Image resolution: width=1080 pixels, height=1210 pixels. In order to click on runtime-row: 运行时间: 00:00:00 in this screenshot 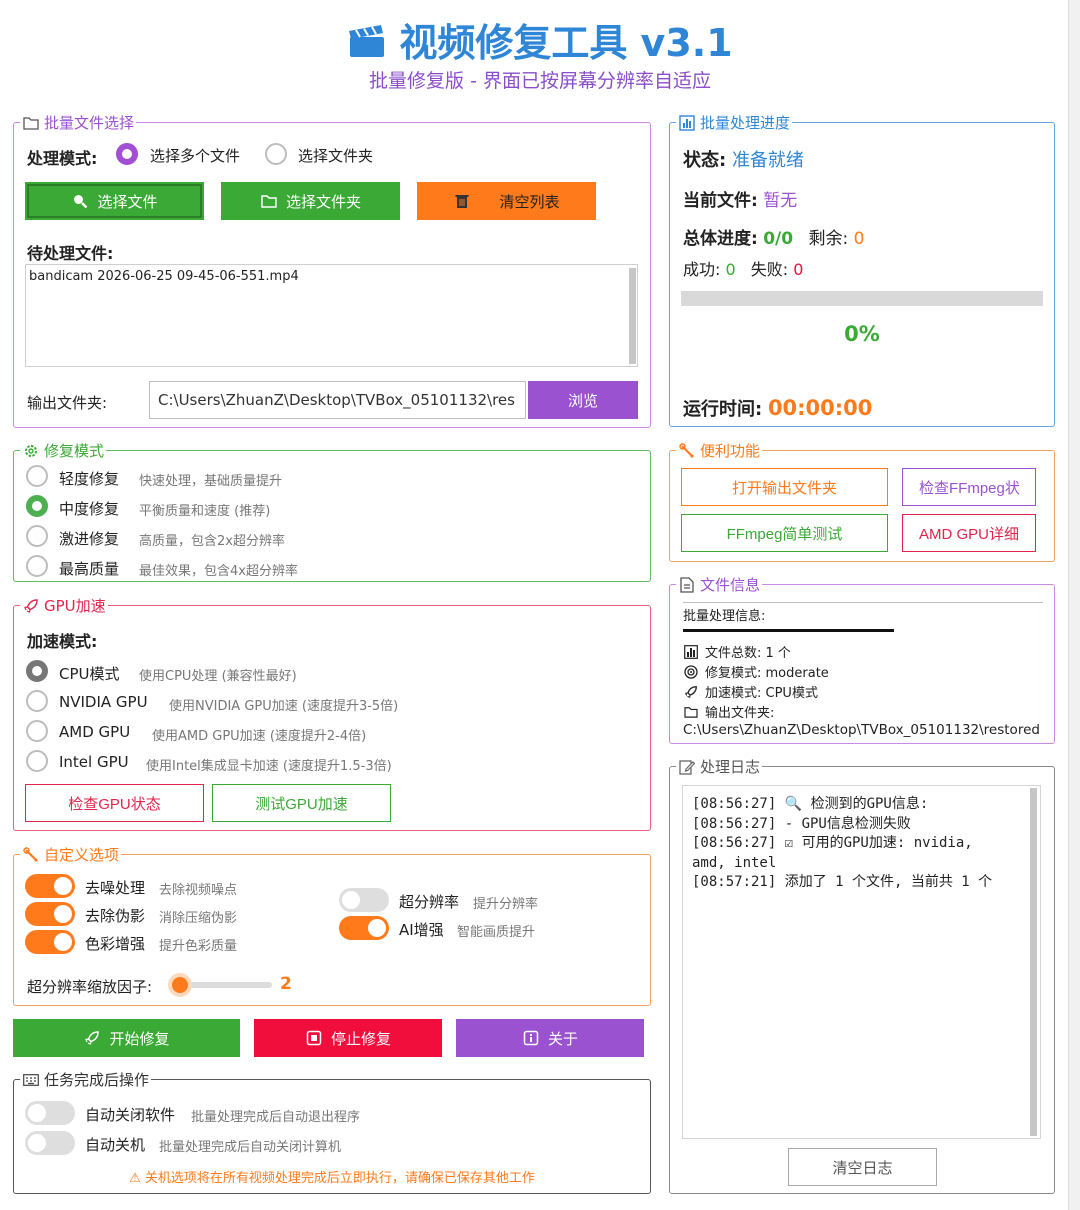, I will do `click(777, 408)`.